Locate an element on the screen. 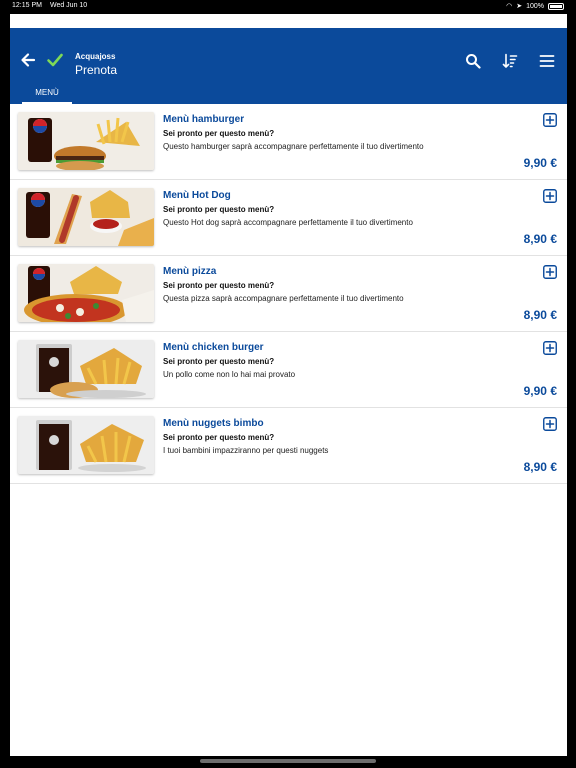 Image resolution: width=576 pixels, height=768 pixels. home-indicator is located at coordinates (288, 761).